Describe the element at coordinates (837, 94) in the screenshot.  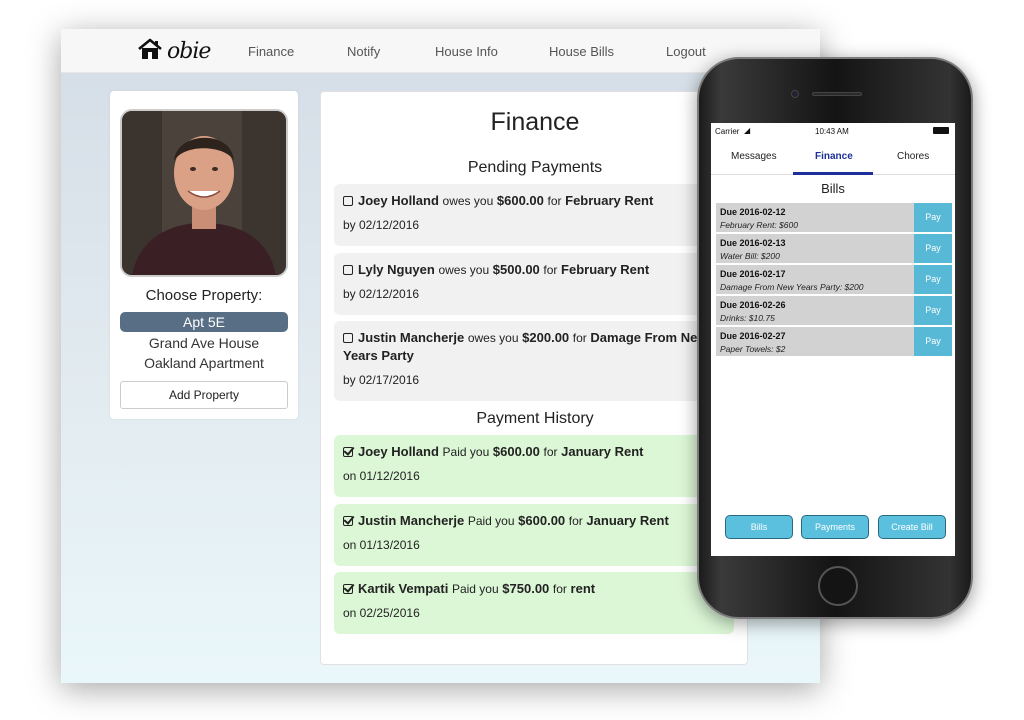
I see `earpiece-speaker` at that location.